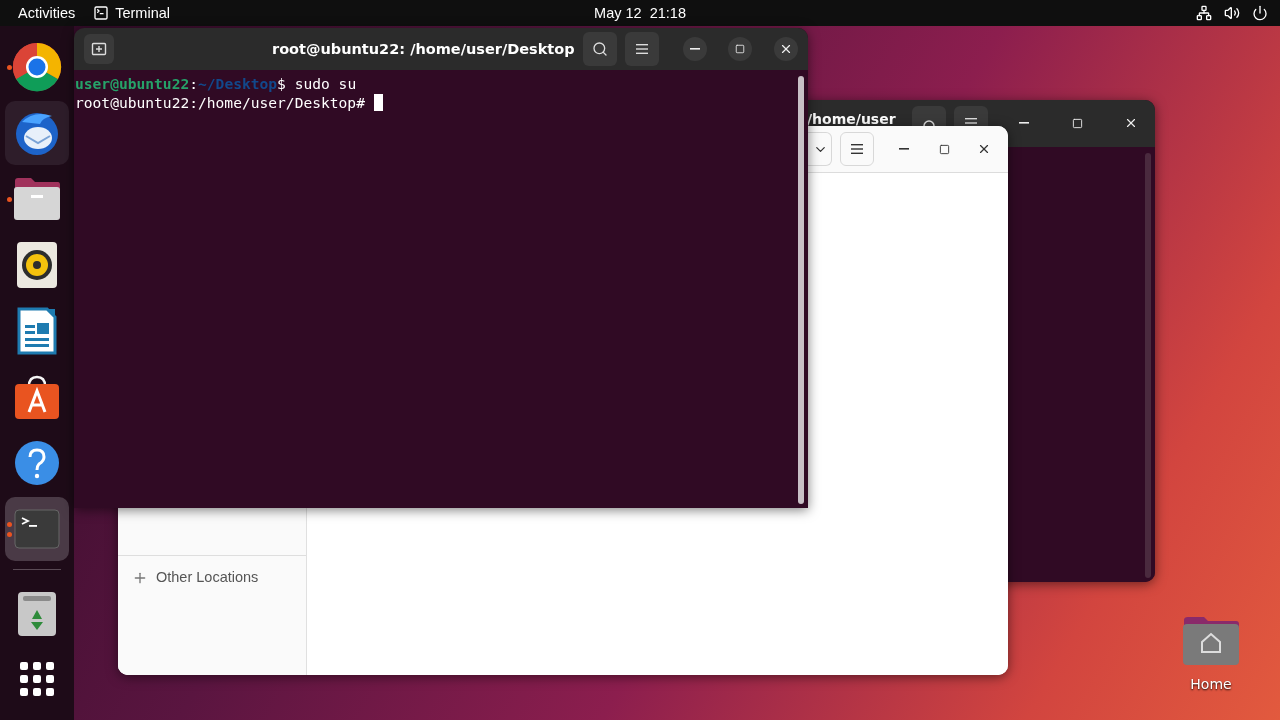 The height and width of the screenshot is (720, 1280). What do you see at coordinates (47, 13) in the screenshot?
I see `activities-button: Activities` at bounding box center [47, 13].